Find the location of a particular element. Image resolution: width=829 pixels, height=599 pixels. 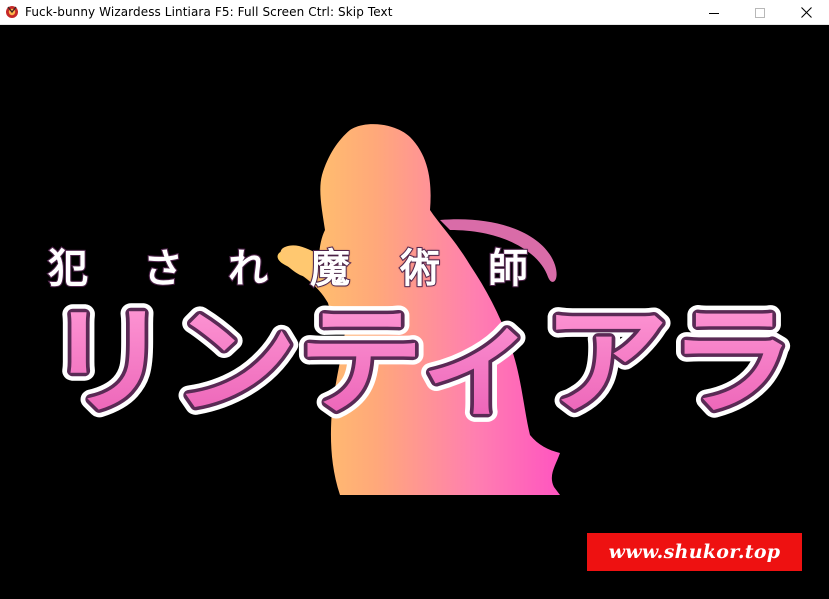

close-button is located at coordinates (806, 12).